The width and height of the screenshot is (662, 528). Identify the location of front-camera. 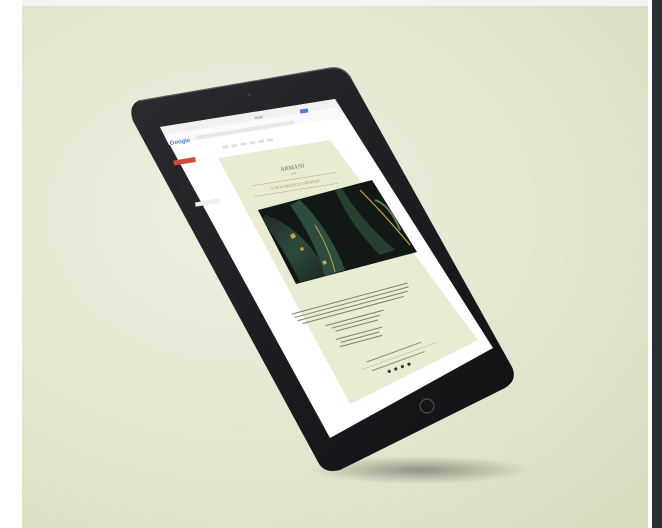
(249, 95).